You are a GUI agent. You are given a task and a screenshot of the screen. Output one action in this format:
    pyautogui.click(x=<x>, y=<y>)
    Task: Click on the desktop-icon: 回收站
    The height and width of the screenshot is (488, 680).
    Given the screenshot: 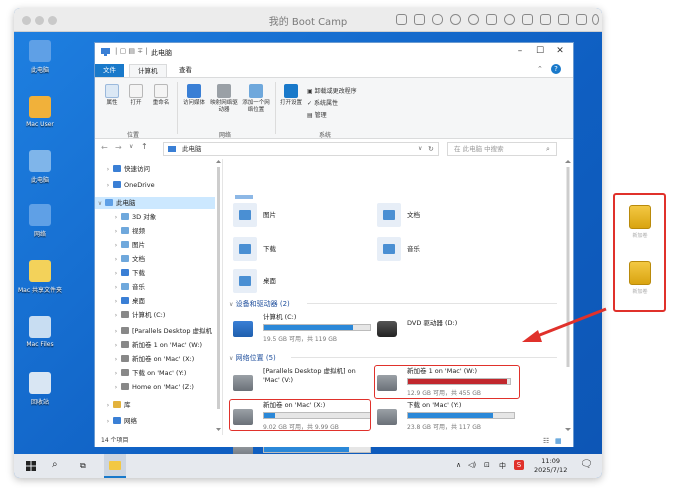 What is the action you would take?
    pyautogui.click(x=41, y=389)
    